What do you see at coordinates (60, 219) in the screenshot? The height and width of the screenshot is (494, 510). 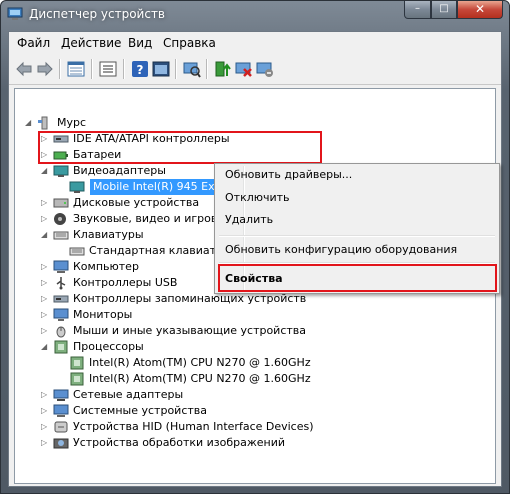 I see `sound-icon` at bounding box center [60, 219].